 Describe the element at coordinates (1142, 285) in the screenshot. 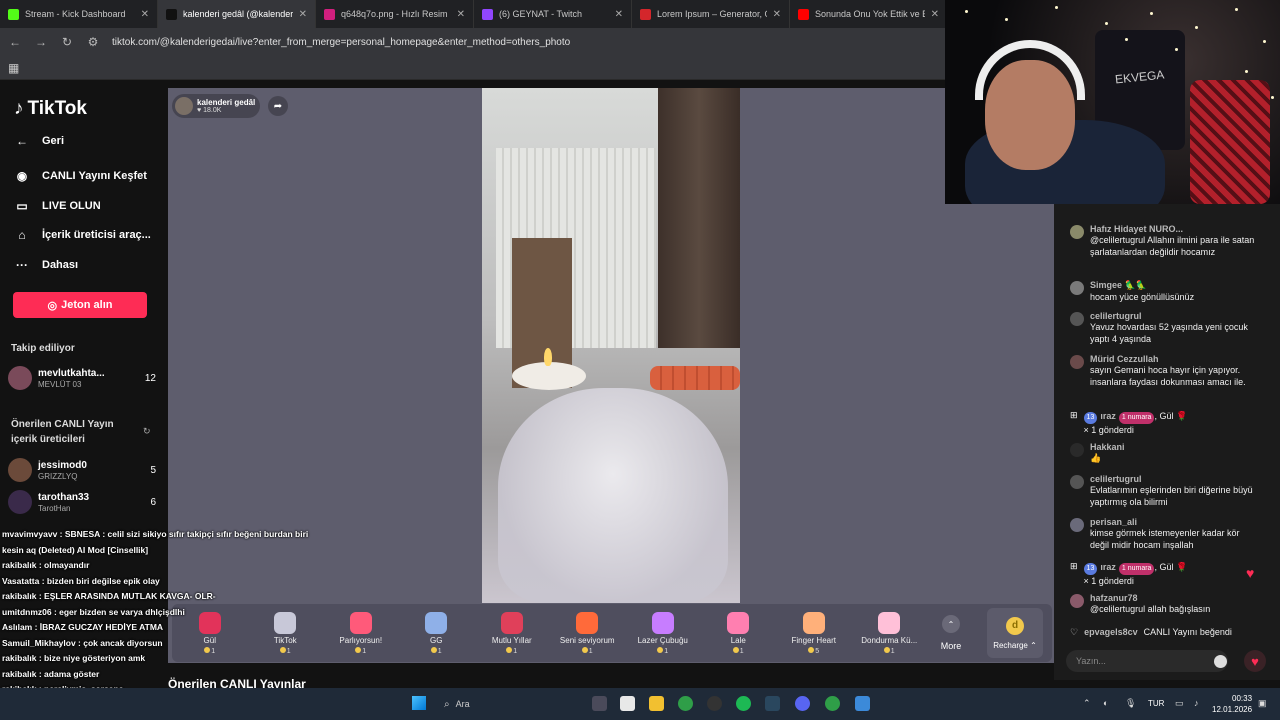

I see `chat-username: Simgee 🦜🦜` at that location.